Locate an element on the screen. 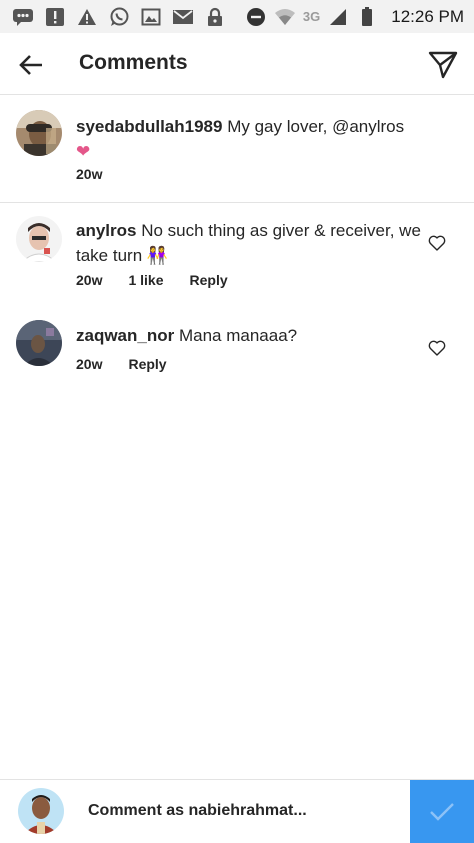 Image resolution: width=474 pixels, height=843 pixels. caption-body: My gay lover, @anylros is located at coordinates (316, 126).